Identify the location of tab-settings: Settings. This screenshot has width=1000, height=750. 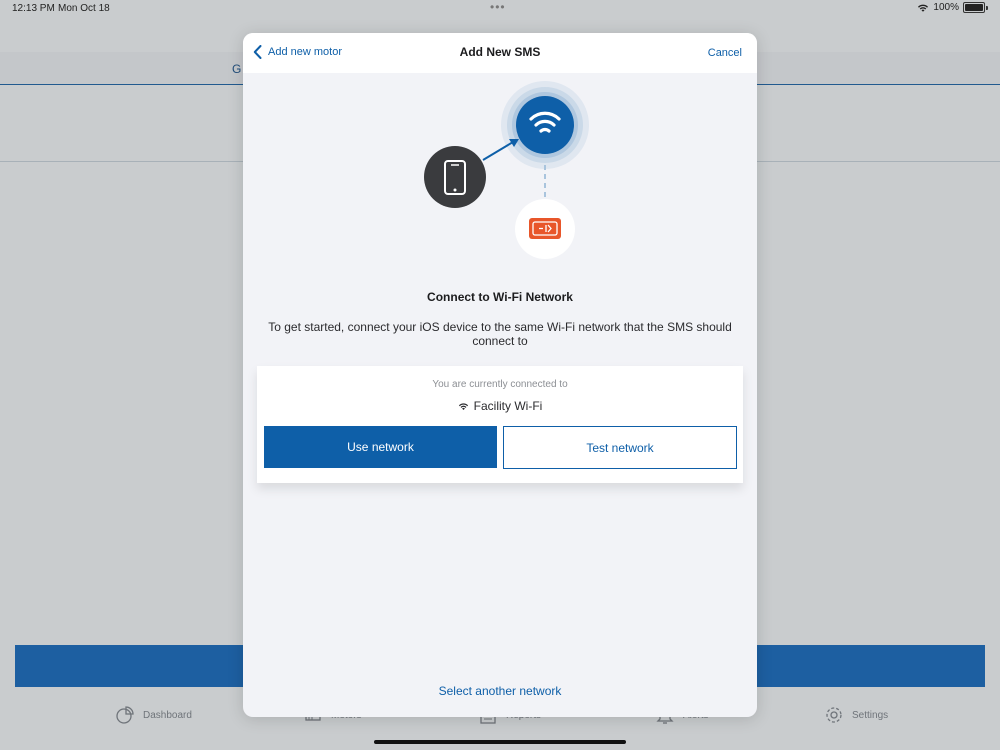
(856, 715).